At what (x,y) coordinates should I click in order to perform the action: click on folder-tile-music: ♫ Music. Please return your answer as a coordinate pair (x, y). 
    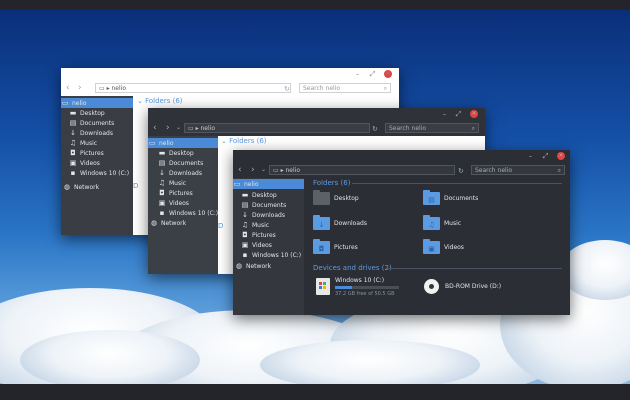
    Looking at the image, I should click on (442, 223).